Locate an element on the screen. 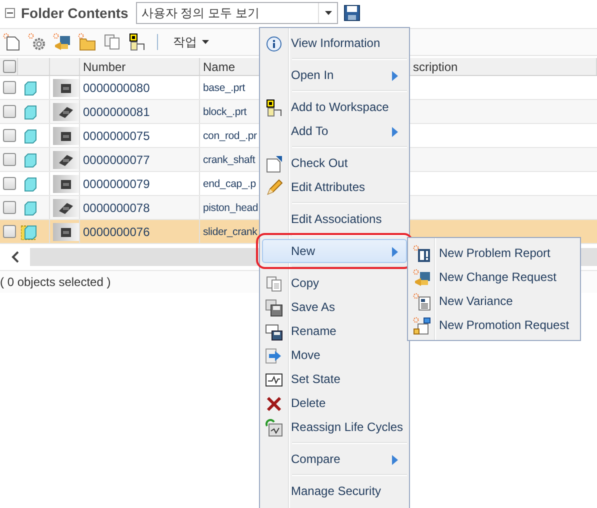 The width and height of the screenshot is (597, 508). table-cell: 0000000077 is located at coordinates (116, 159).